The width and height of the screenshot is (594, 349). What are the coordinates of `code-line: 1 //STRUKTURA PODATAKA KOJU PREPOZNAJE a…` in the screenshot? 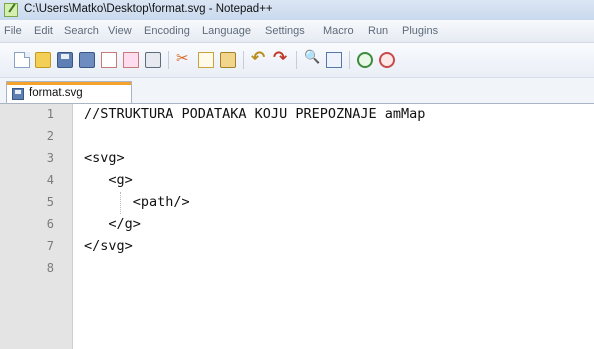 It's located at (297, 115).